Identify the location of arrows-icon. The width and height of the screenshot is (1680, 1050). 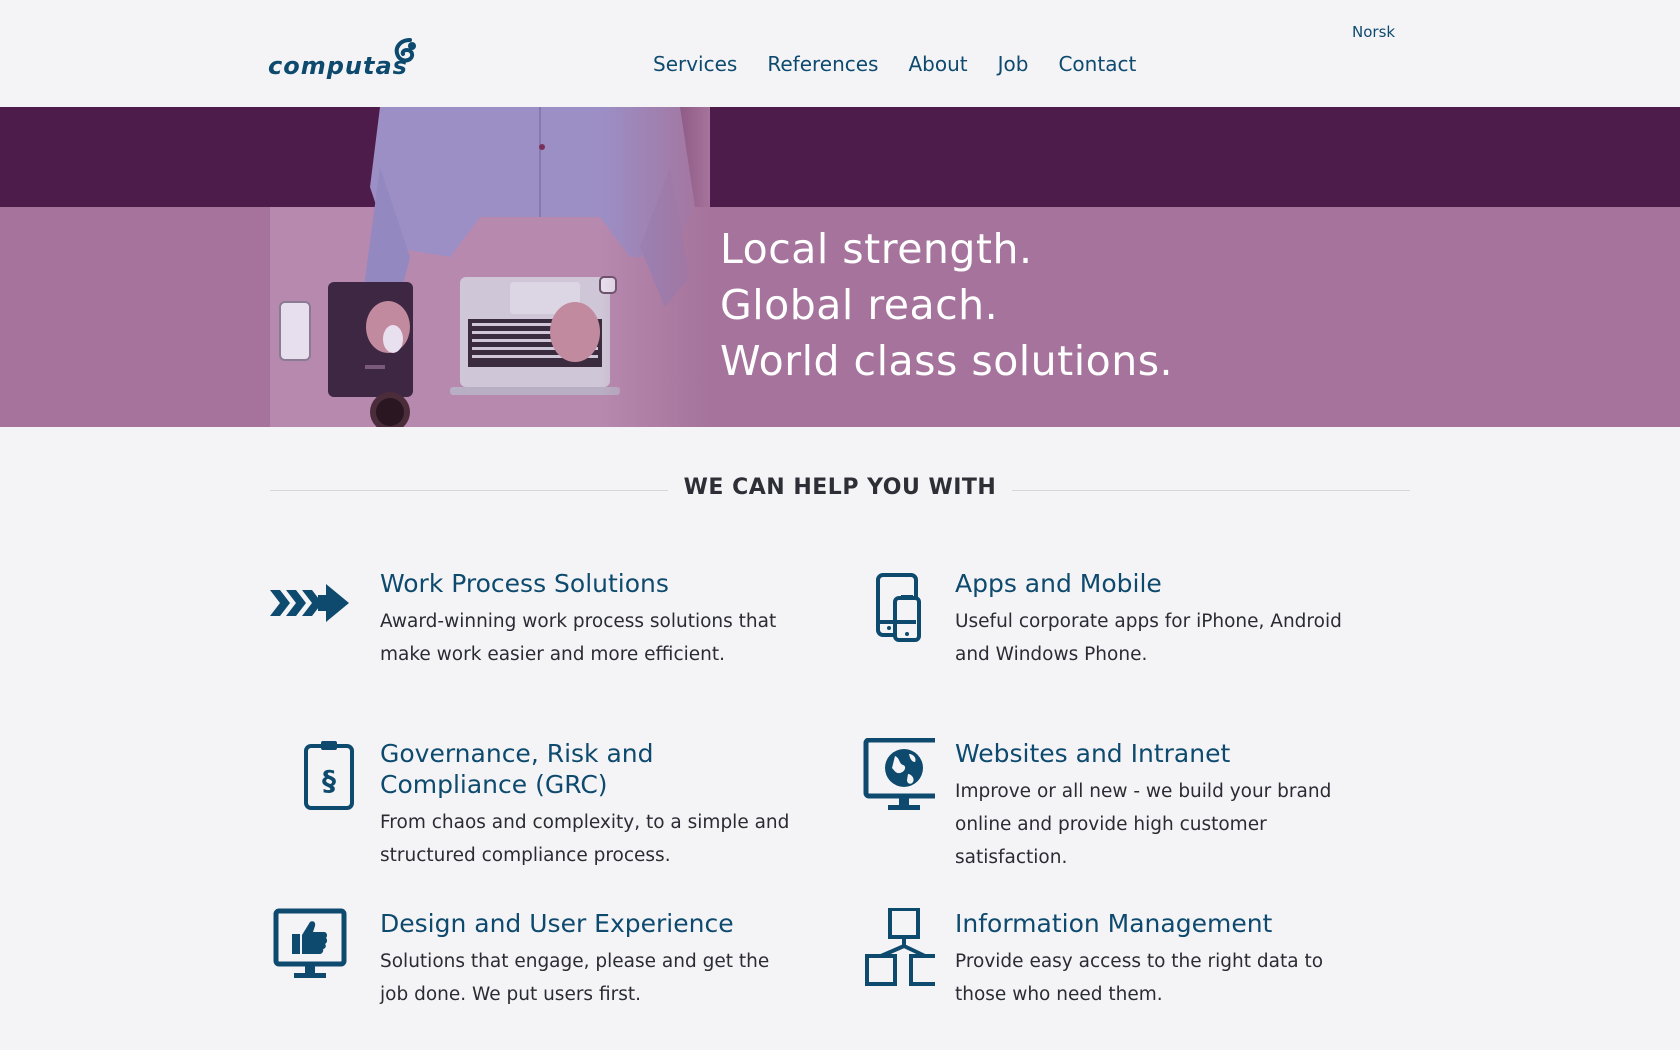
(309, 603).